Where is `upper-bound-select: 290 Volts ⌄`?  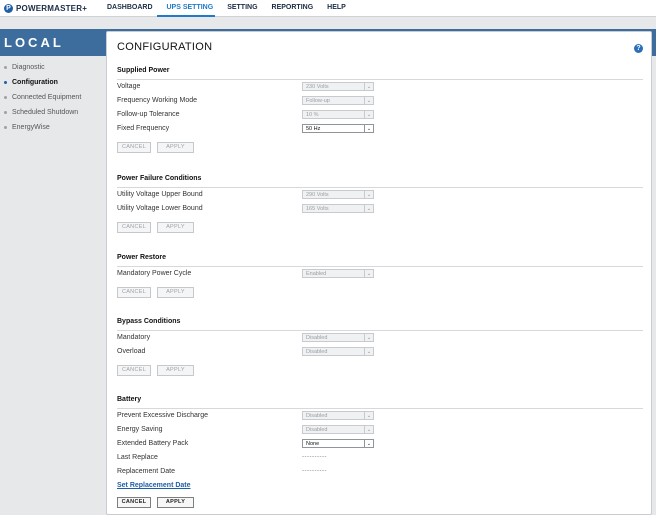
upper-bound-select: 290 Volts ⌄ is located at coordinates (338, 194).